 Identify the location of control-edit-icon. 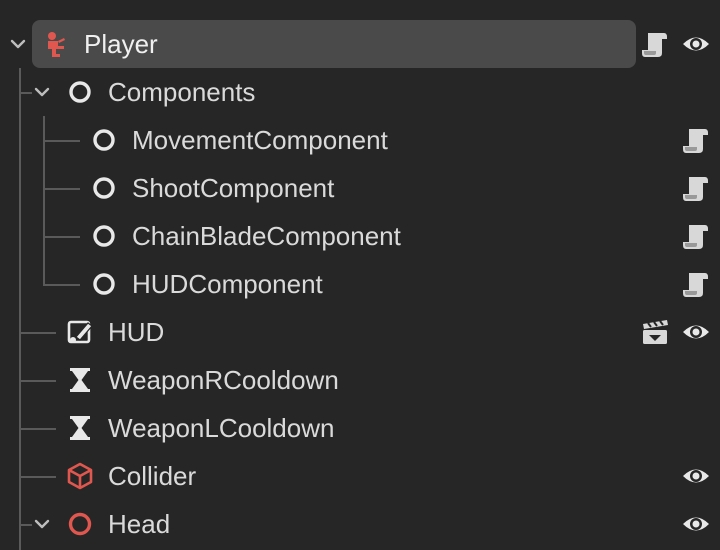
(80, 332).